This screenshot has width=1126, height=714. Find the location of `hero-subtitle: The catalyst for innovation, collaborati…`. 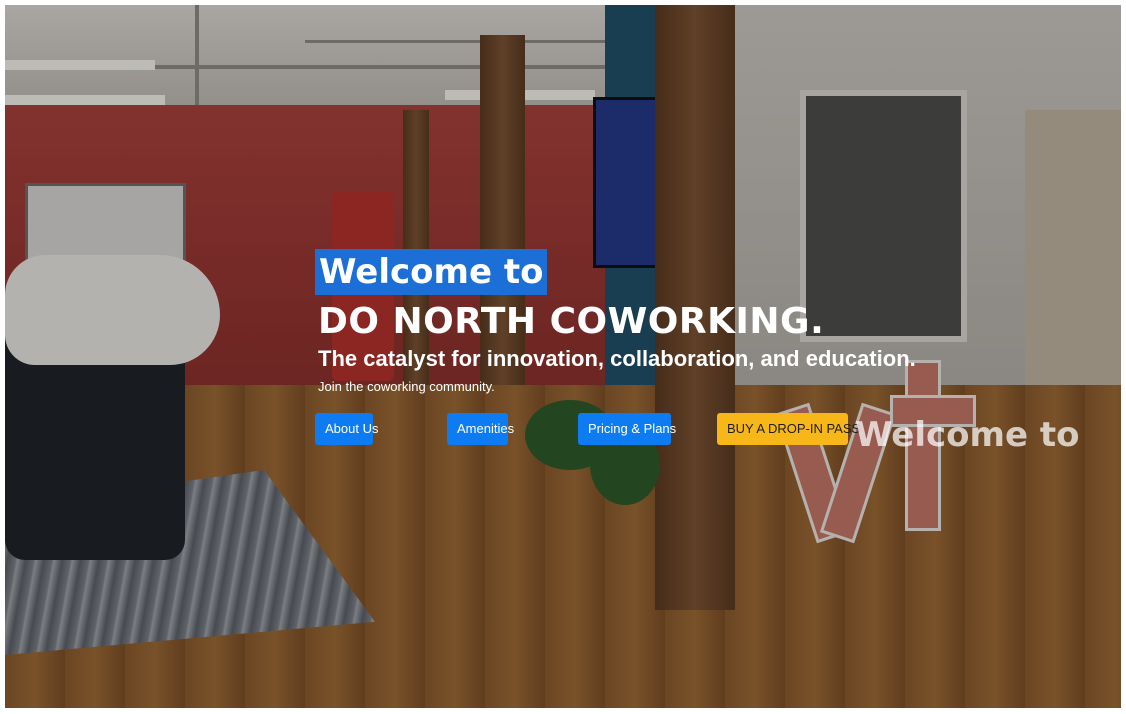

hero-subtitle: The catalyst for innovation, collaborati… is located at coordinates (617, 358).